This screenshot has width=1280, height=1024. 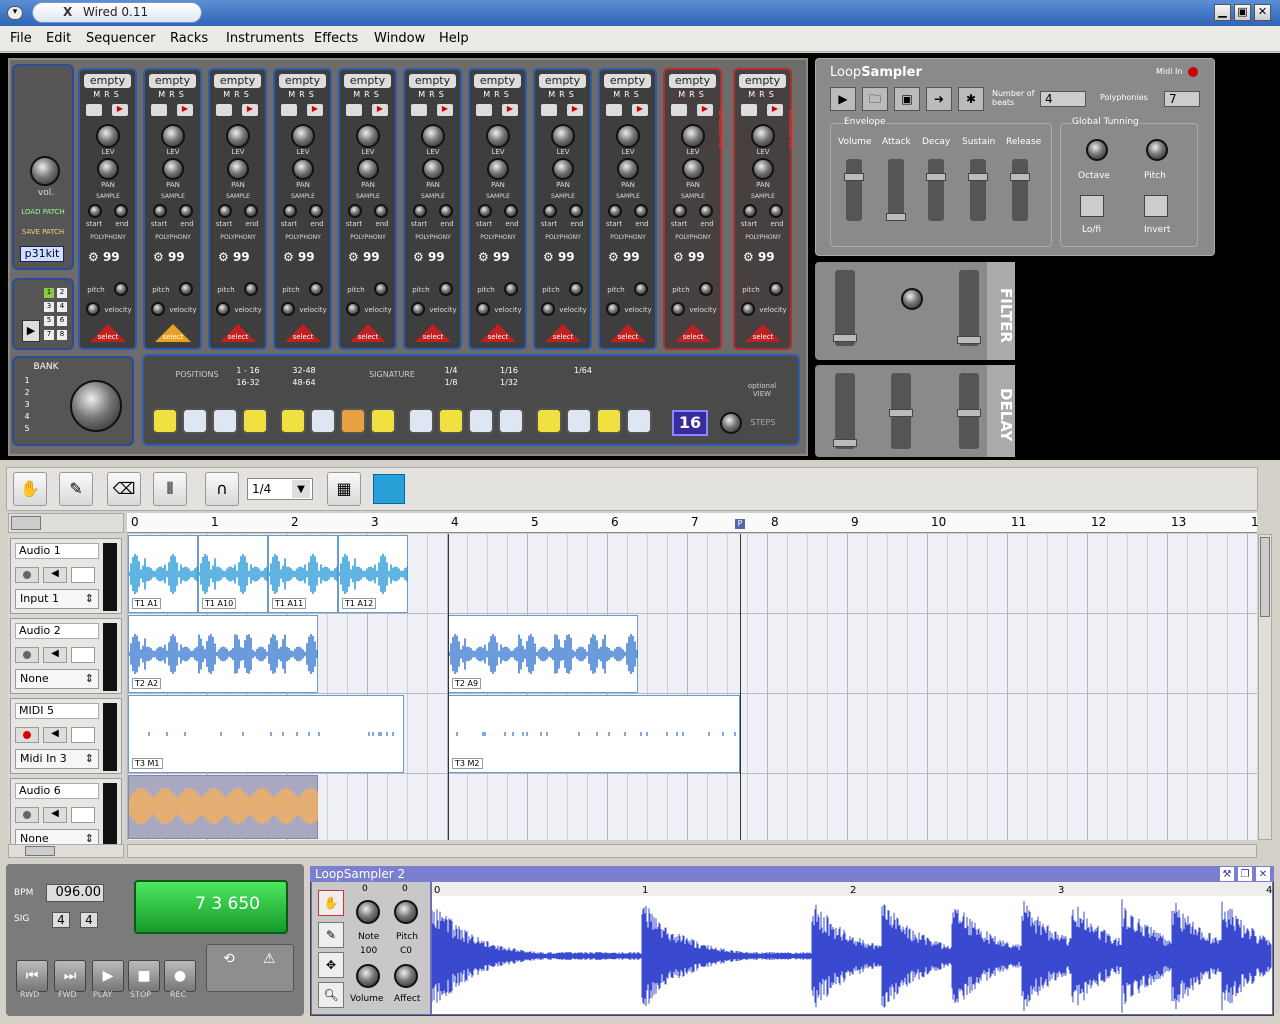 I want to click on track-color-box, so click(x=83, y=815).